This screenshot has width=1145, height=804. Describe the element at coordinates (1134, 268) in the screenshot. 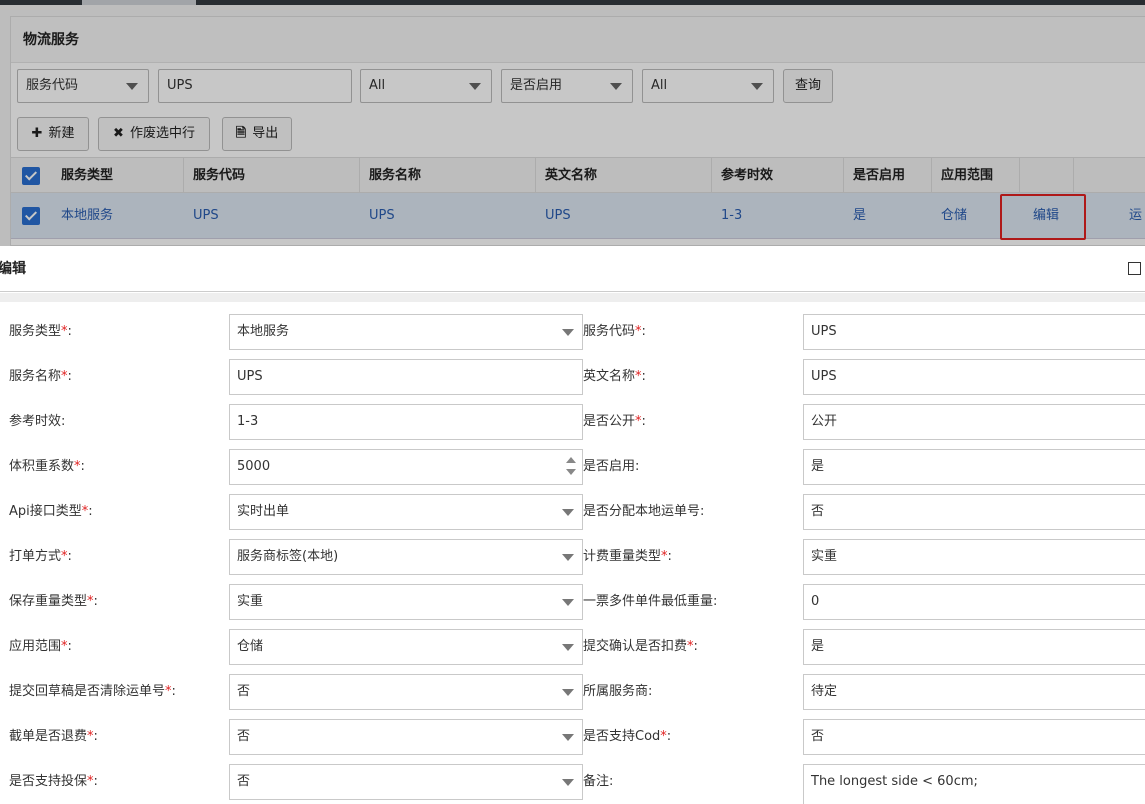

I see `maximize-icon` at that location.